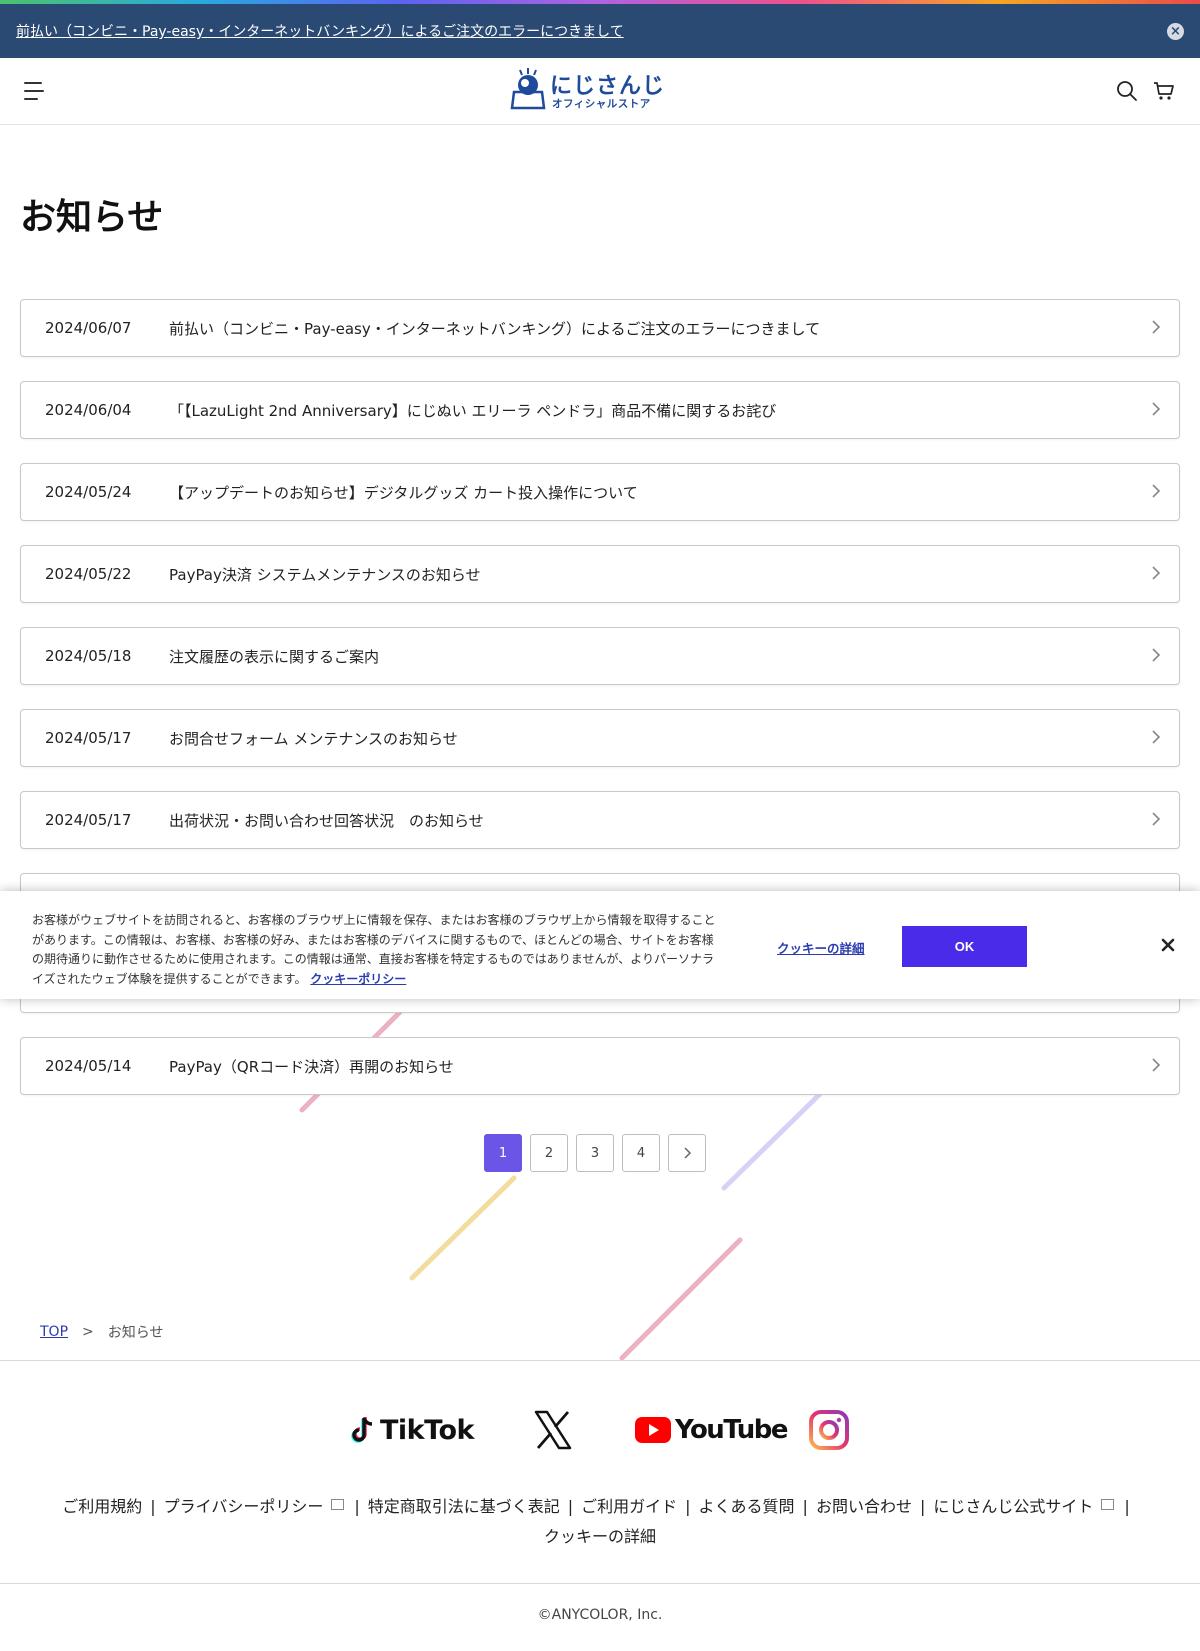 The image size is (1200, 1651). Describe the element at coordinates (588, 91) in the screenshot. I see `site-logo: にじさんじ オフィシャルストア` at that location.